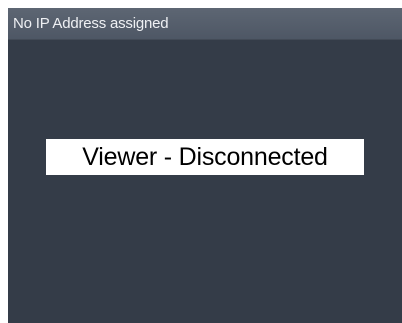 Image resolution: width=402 pixels, height=323 pixels. I want to click on connection-status-label: Viewer - Disconnected, so click(205, 157).